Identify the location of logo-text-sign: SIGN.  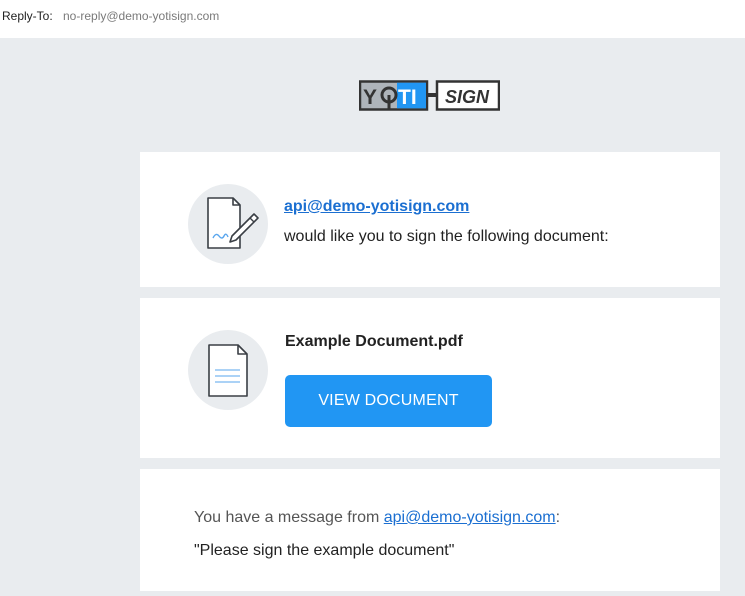
(467, 97).